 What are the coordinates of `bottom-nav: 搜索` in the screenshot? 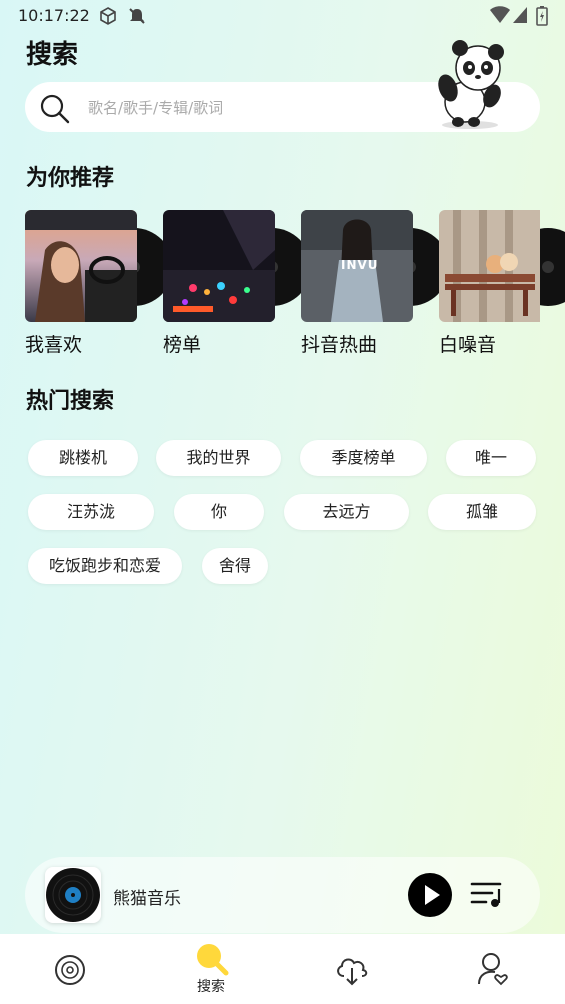 It's located at (282, 969).